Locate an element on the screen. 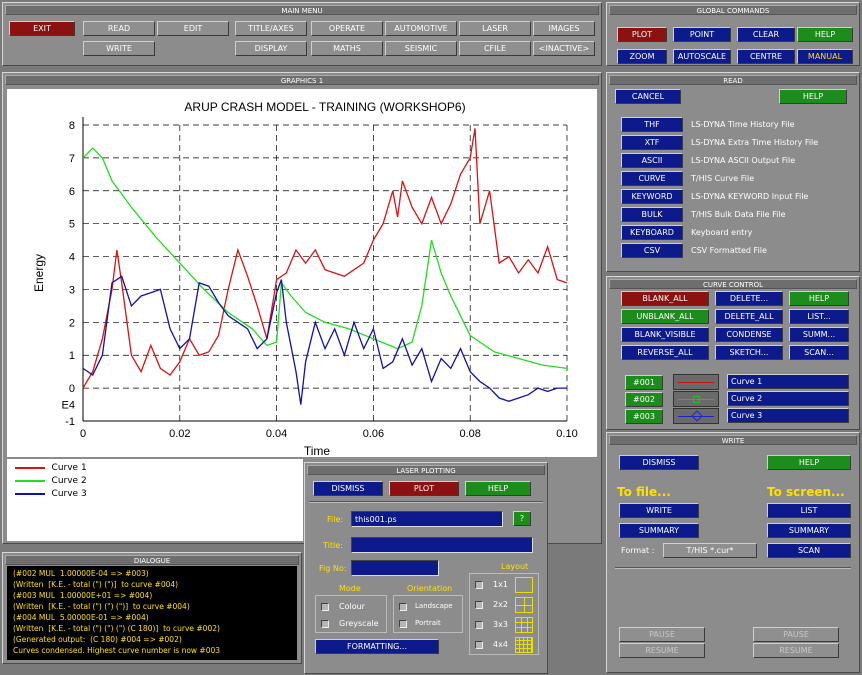 This screenshot has width=862, height=675. display-button: DISPLAY is located at coordinates (271, 48).